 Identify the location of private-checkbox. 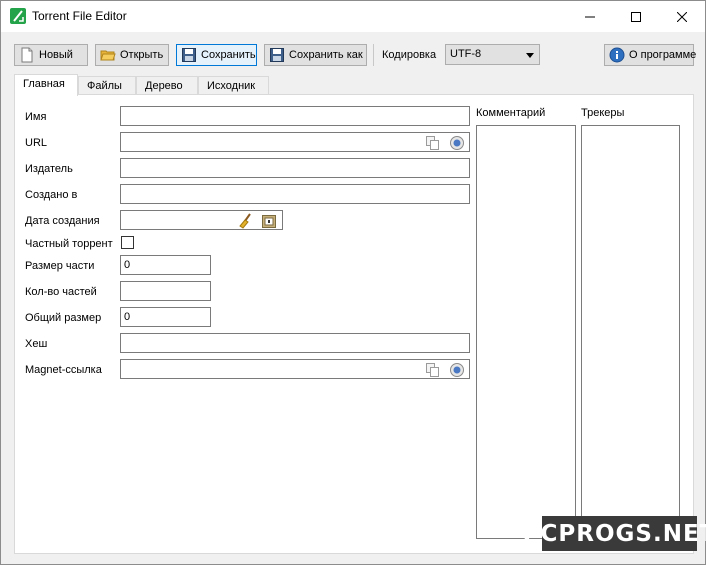
(127, 242).